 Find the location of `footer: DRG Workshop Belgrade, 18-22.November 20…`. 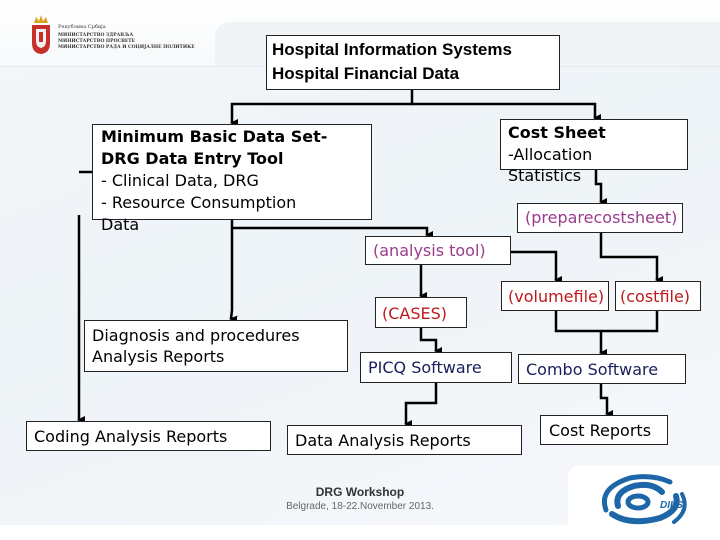

footer: DRG Workshop Belgrade, 18-22.November 20… is located at coordinates (360, 498).